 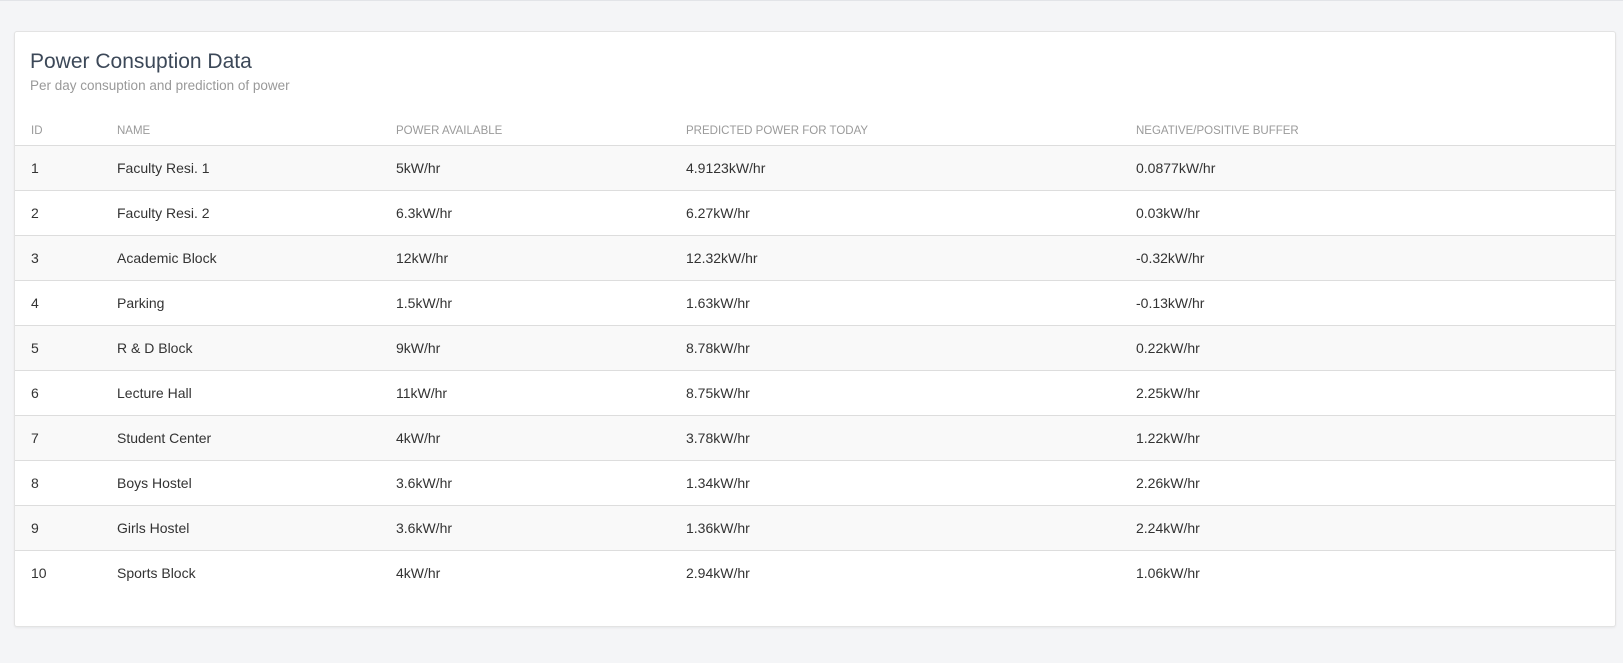 What do you see at coordinates (58, 393) in the screenshot?
I see `cell-id: 6` at bounding box center [58, 393].